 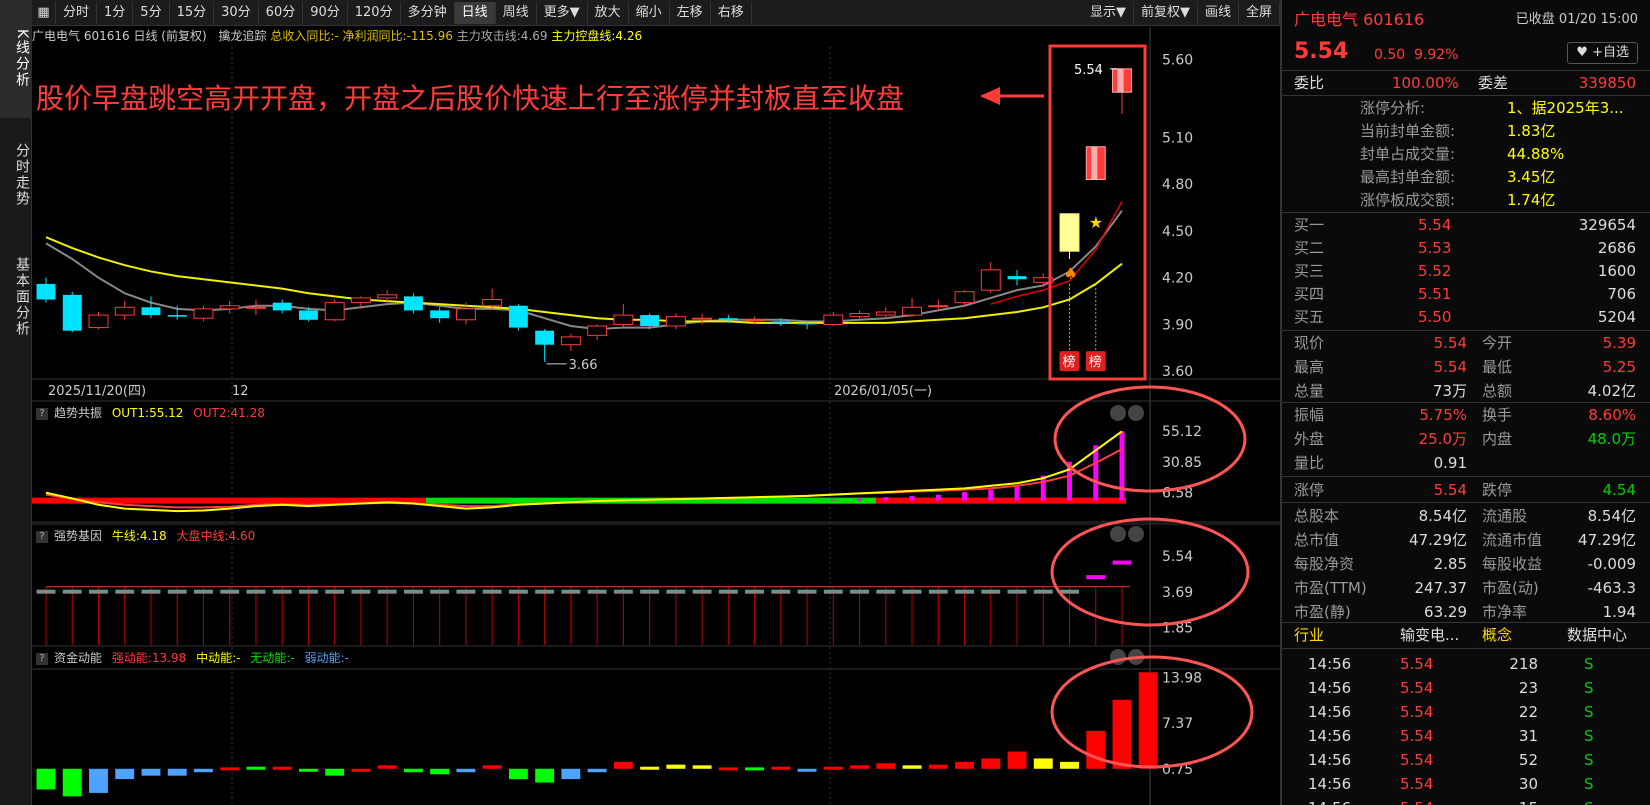 I want to click on date-label: 12, so click(x=240, y=391).